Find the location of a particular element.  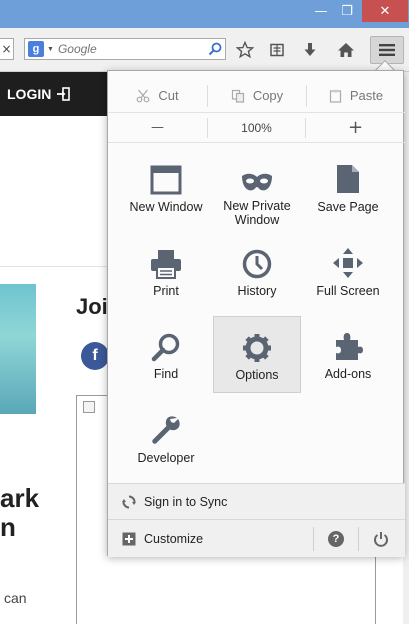

options-label: Options is located at coordinates (257, 375).